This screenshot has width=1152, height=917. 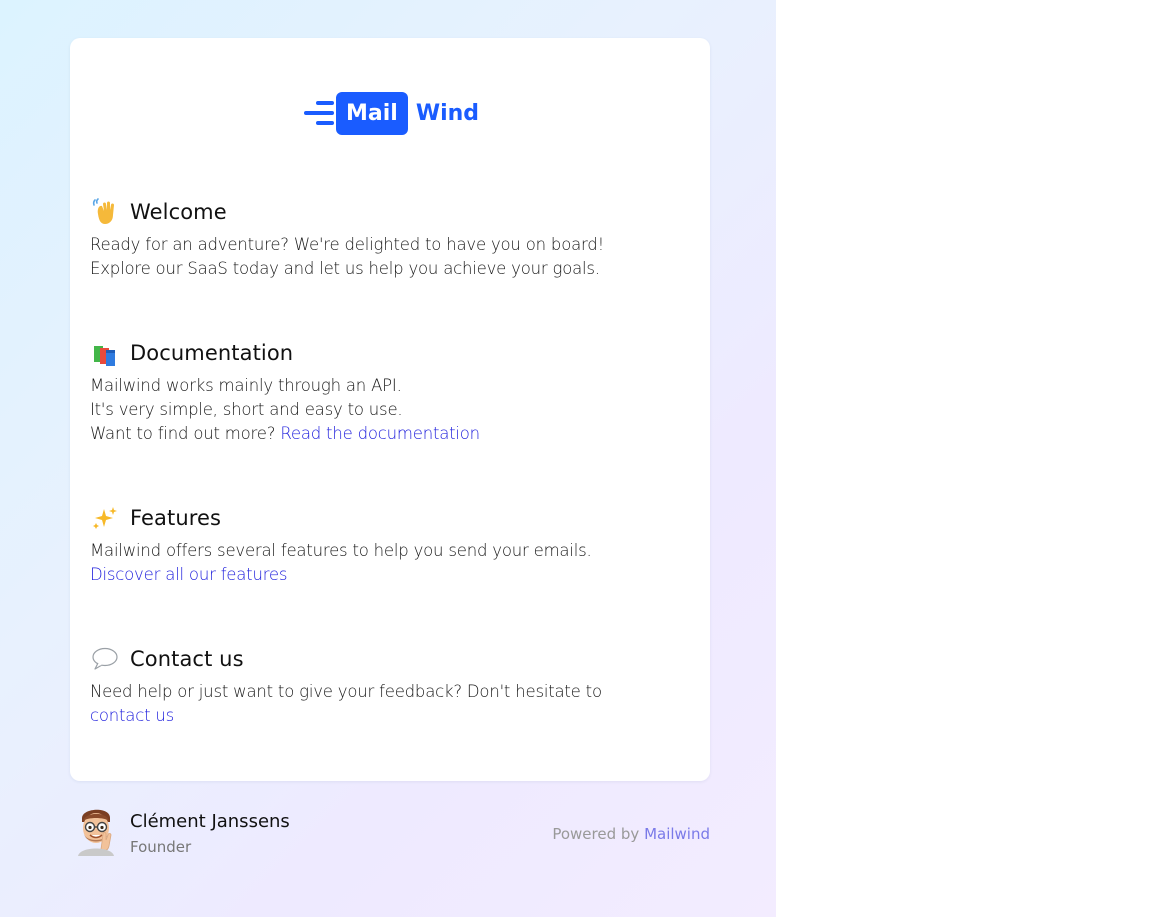 I want to click on sparkles-icon, so click(x=105, y=518).